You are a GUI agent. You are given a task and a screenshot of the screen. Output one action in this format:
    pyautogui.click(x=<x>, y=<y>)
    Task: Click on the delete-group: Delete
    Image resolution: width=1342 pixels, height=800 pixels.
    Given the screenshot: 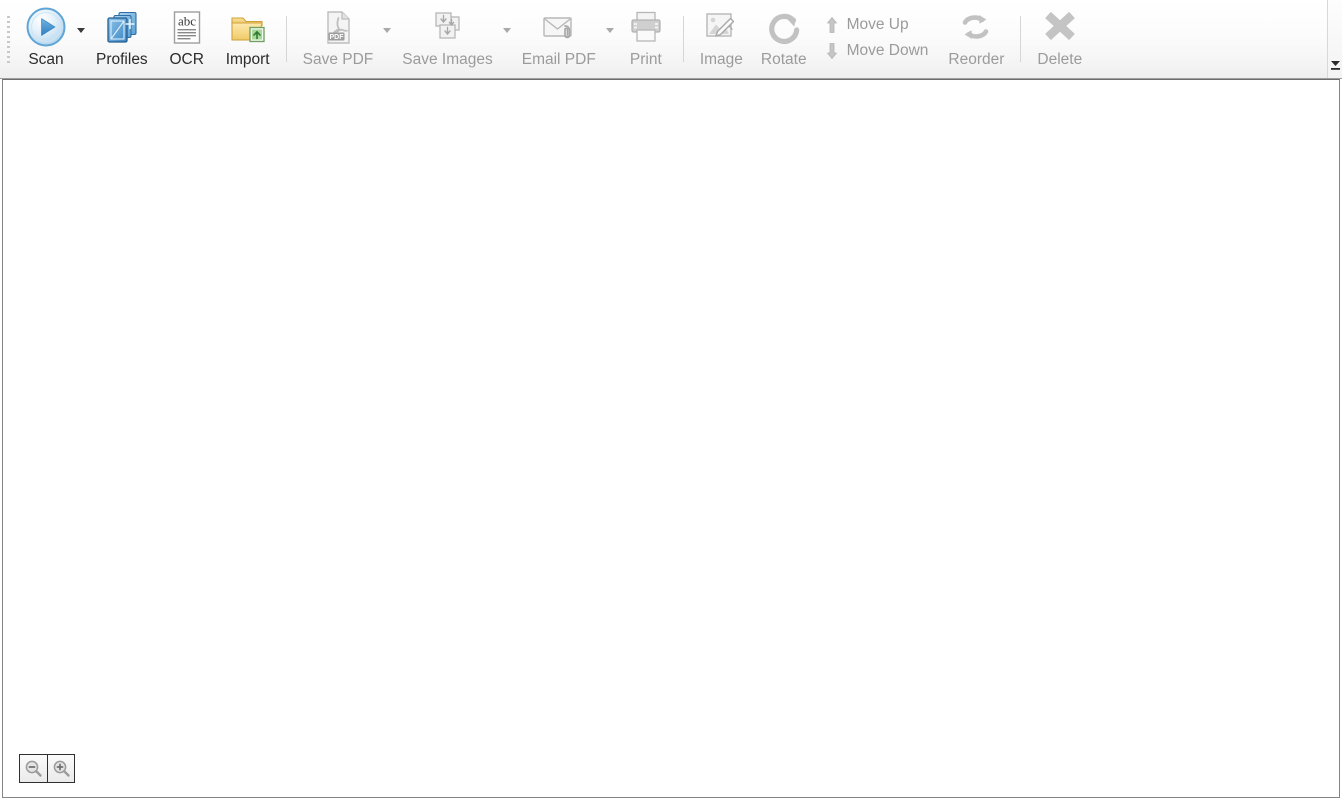 What is the action you would take?
    pyautogui.click(x=1059, y=39)
    